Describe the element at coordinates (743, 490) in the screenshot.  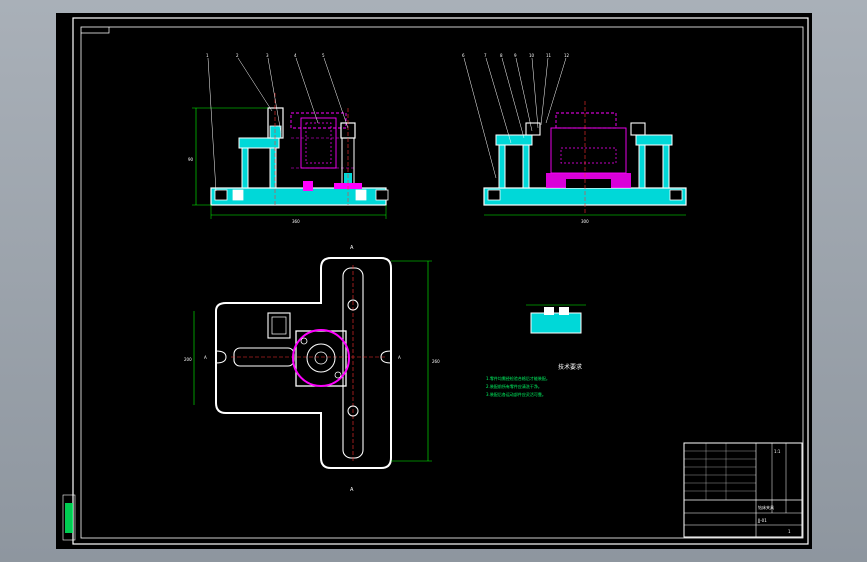
I see `title-block` at that location.